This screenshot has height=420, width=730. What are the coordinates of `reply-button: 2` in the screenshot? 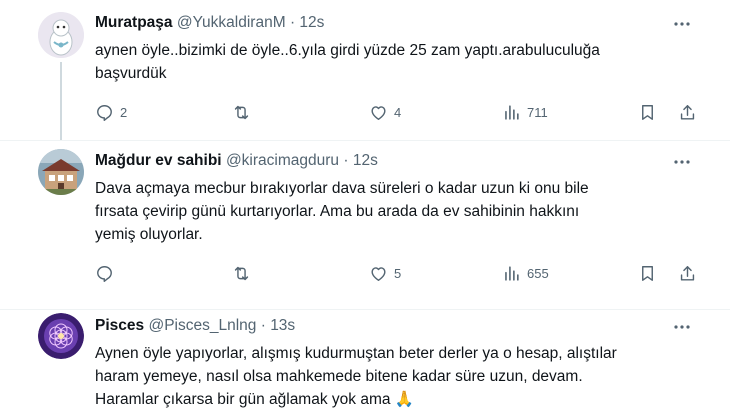 It's located at (111, 112).